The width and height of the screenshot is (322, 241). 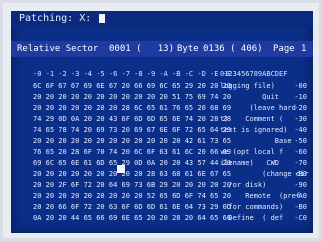 I want to click on ascii-bytes: t) Comment (, so click(x=255, y=119).